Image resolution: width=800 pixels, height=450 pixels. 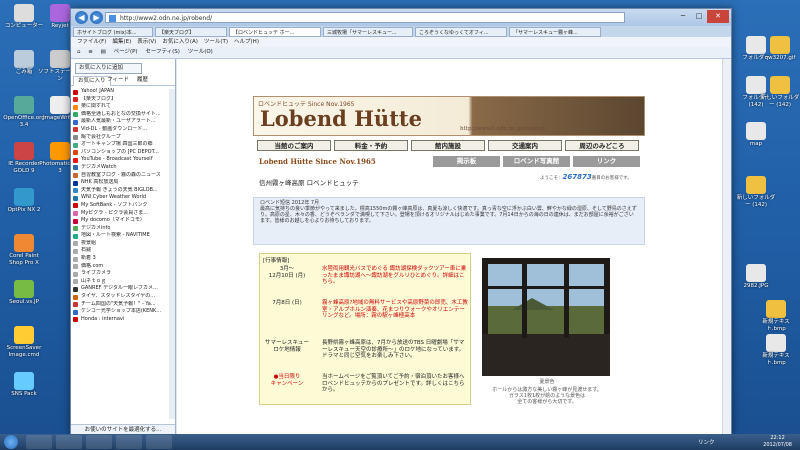 What do you see at coordinates (119, 244) in the screenshot?
I see `favorite-item: 夜景組` at bounding box center [119, 244].